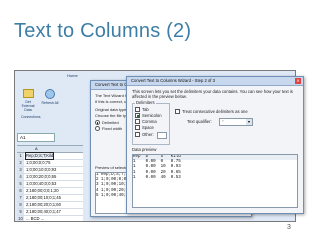 This screenshot has width=320, height=240. Describe the element at coordinates (28, 93) in the screenshot. I see `database-icon` at that location.